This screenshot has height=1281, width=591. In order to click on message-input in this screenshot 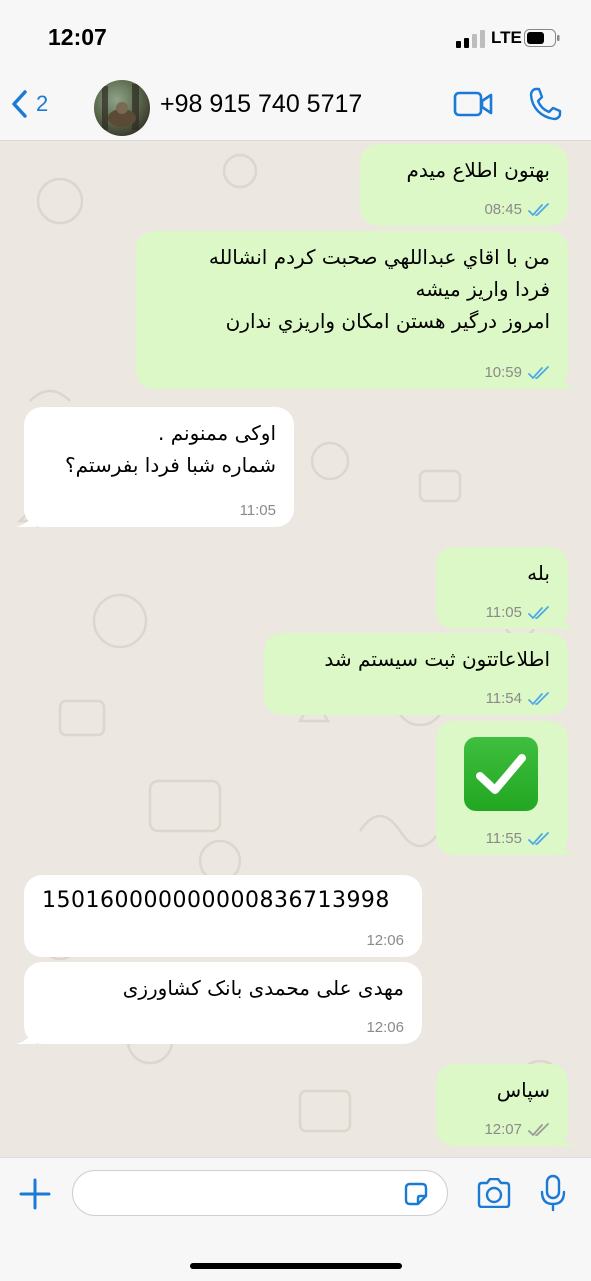, I will do `click(260, 1193)`.